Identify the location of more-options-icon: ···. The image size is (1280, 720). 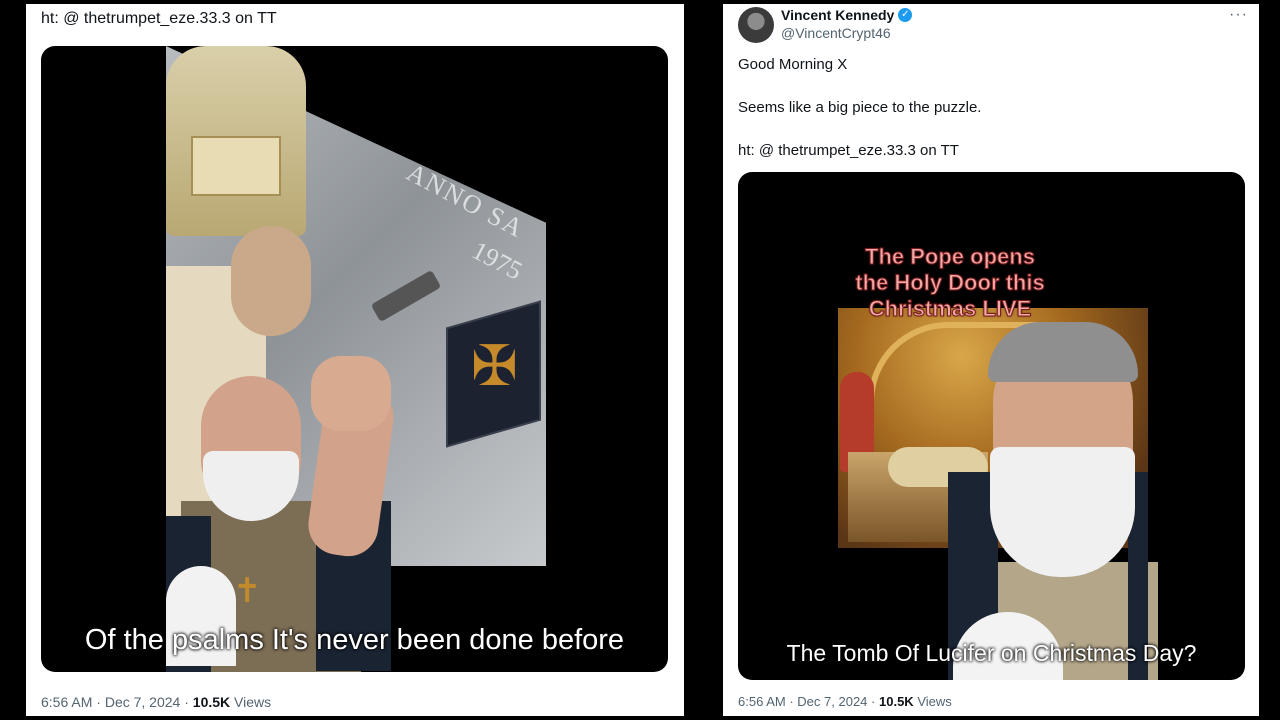
(1238, 15).